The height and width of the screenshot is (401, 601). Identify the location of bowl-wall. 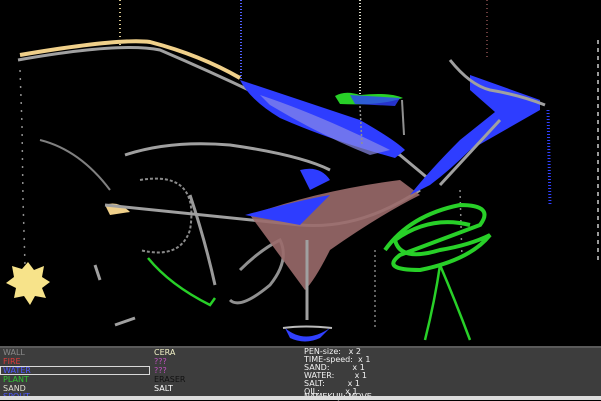
(307, 327).